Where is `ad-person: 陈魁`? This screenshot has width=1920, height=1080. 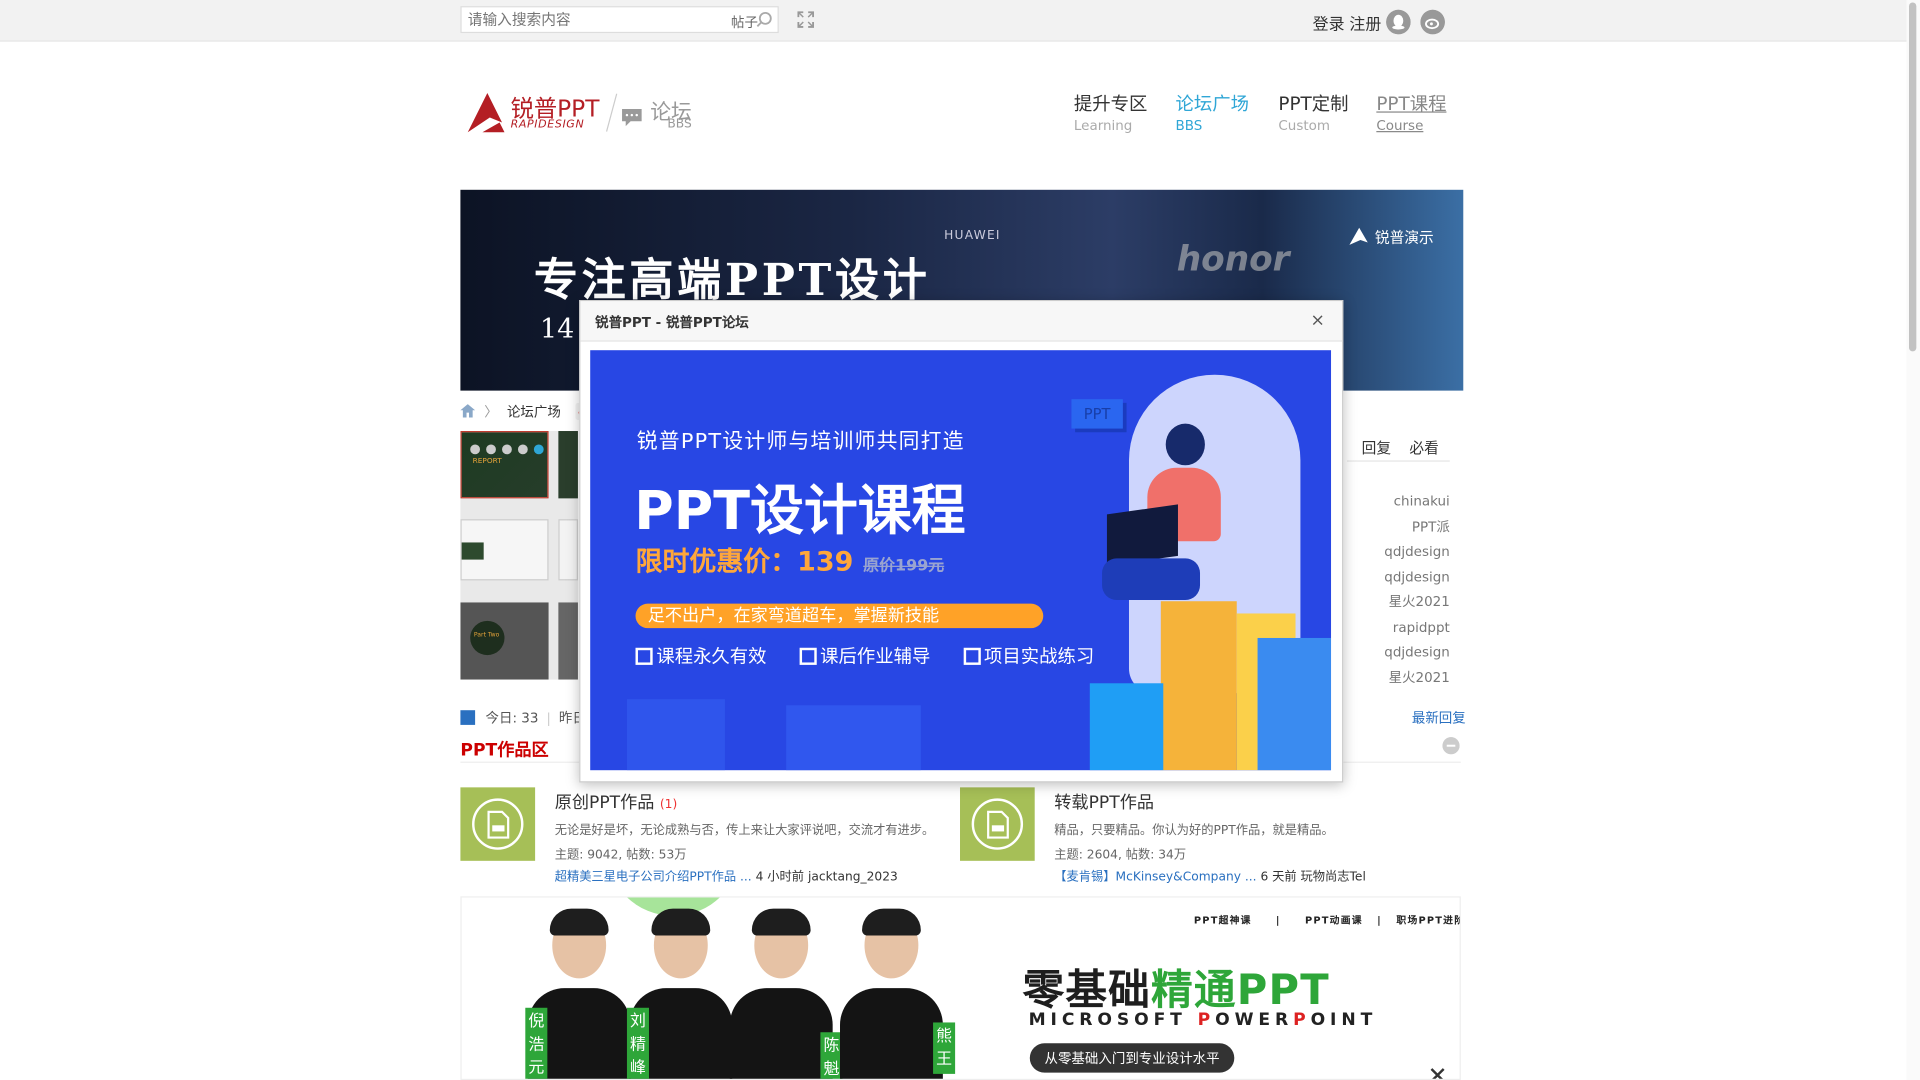 ad-person: 陈魁 is located at coordinates (784, 993).